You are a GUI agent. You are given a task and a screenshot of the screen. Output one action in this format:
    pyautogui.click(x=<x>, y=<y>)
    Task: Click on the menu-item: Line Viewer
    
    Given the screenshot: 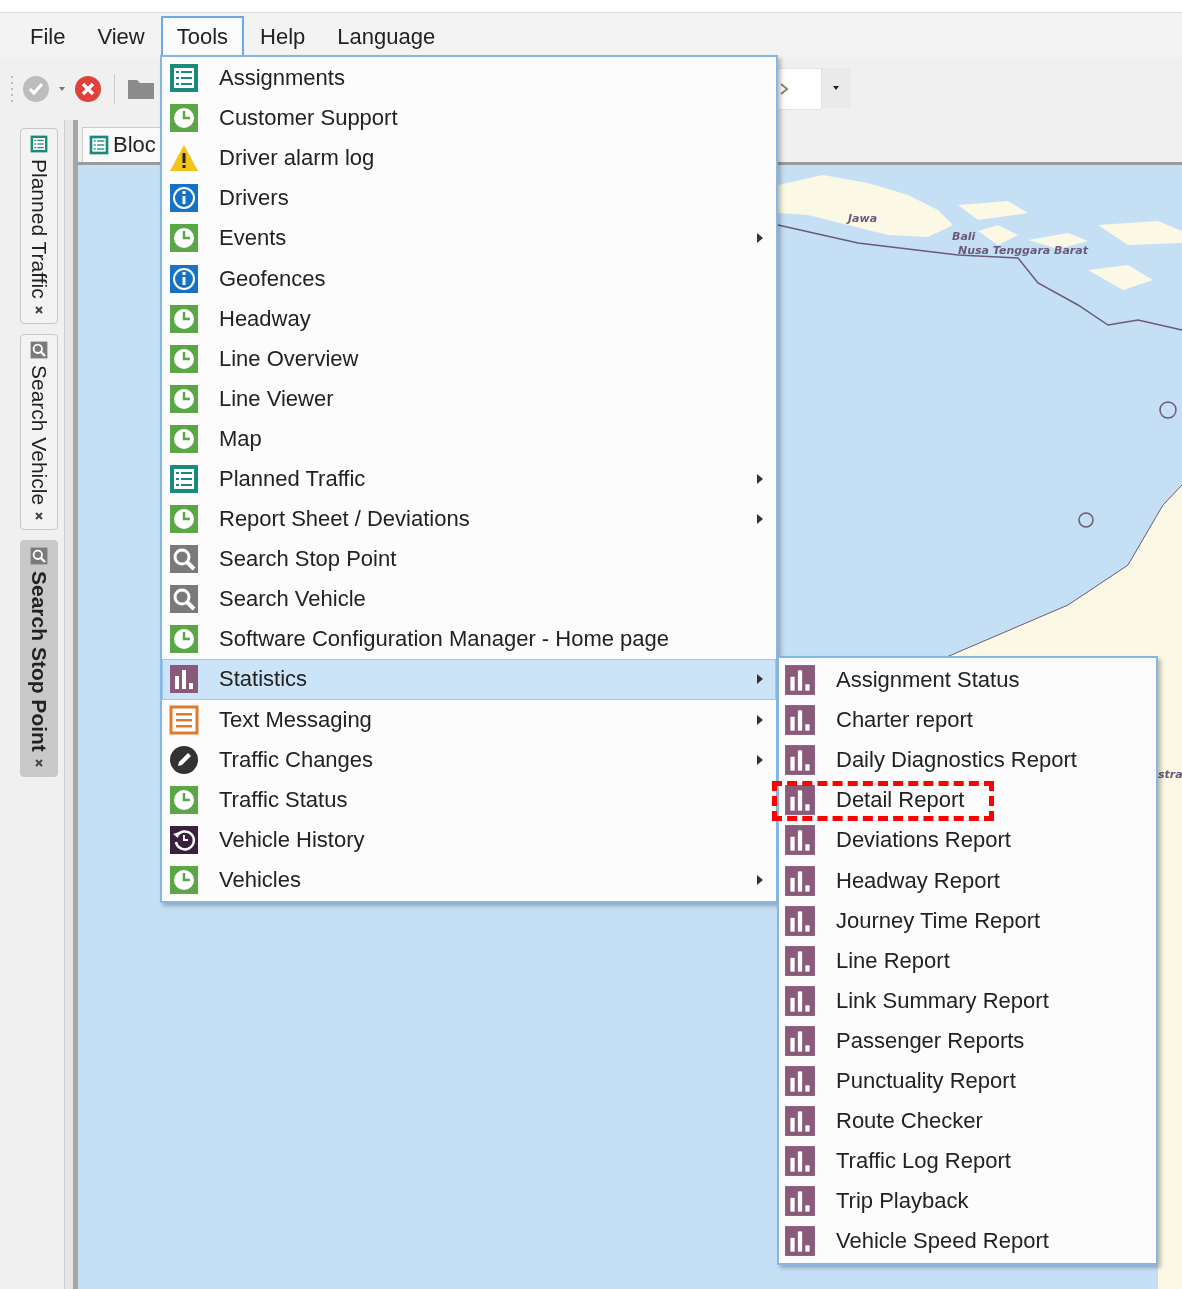 What is the action you would take?
    pyautogui.click(x=469, y=398)
    